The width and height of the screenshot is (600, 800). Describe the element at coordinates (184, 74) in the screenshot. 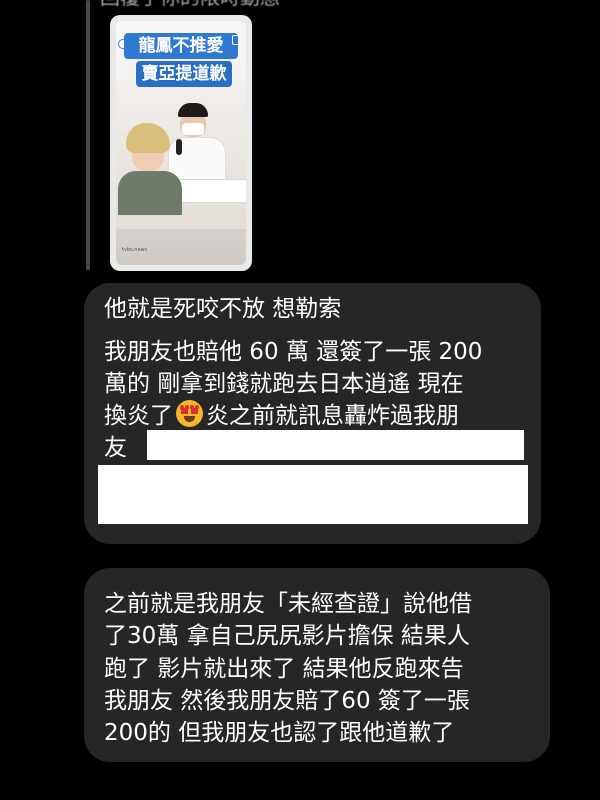

I see `story-headline-2: 賣亞提道歉` at that location.